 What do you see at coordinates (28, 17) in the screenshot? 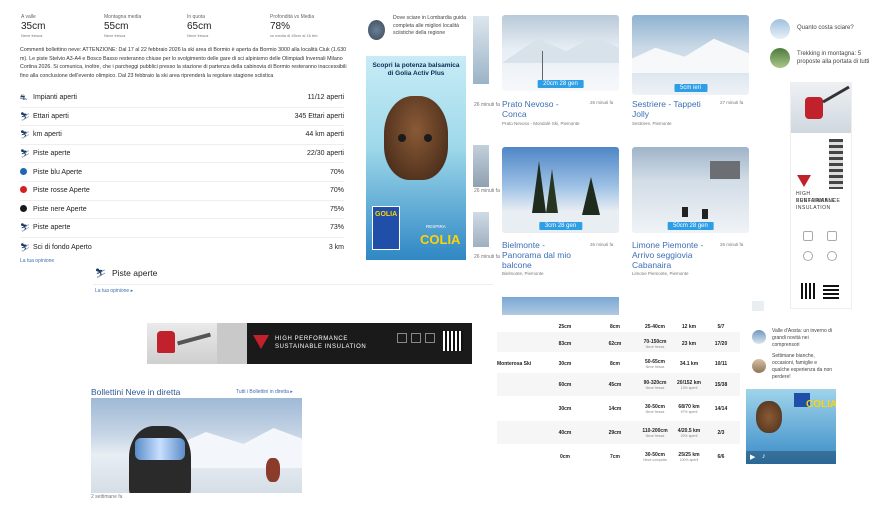
I see `stat-label: A valle` at bounding box center [28, 17].